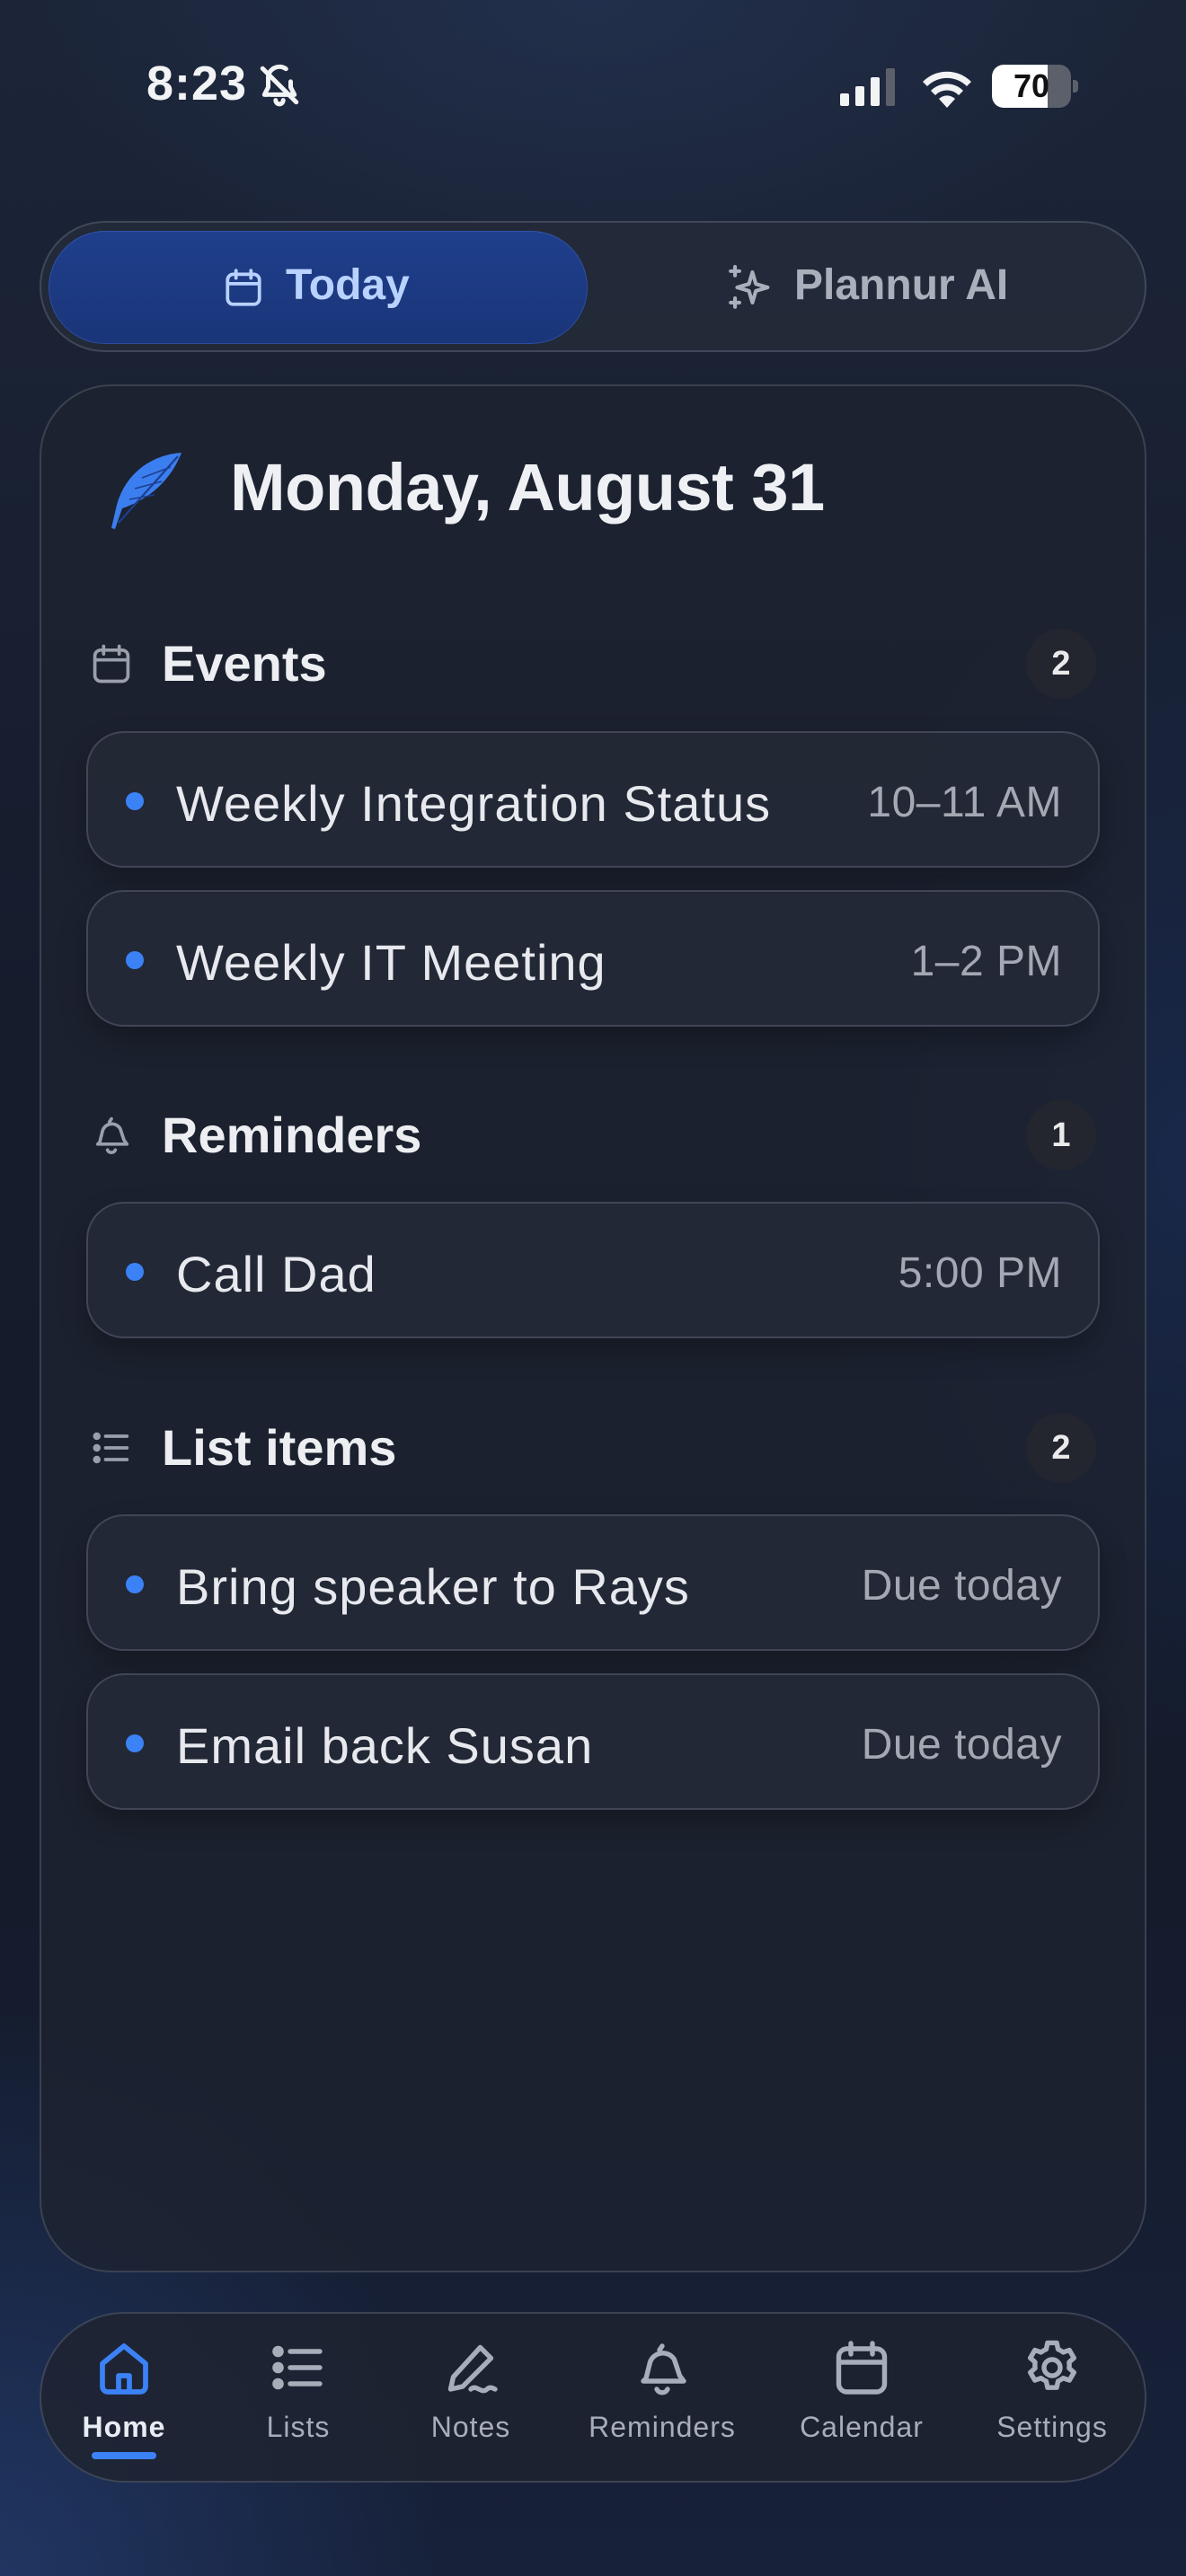  Describe the element at coordinates (298, 2427) in the screenshot. I see `tab-label: Lists` at that location.